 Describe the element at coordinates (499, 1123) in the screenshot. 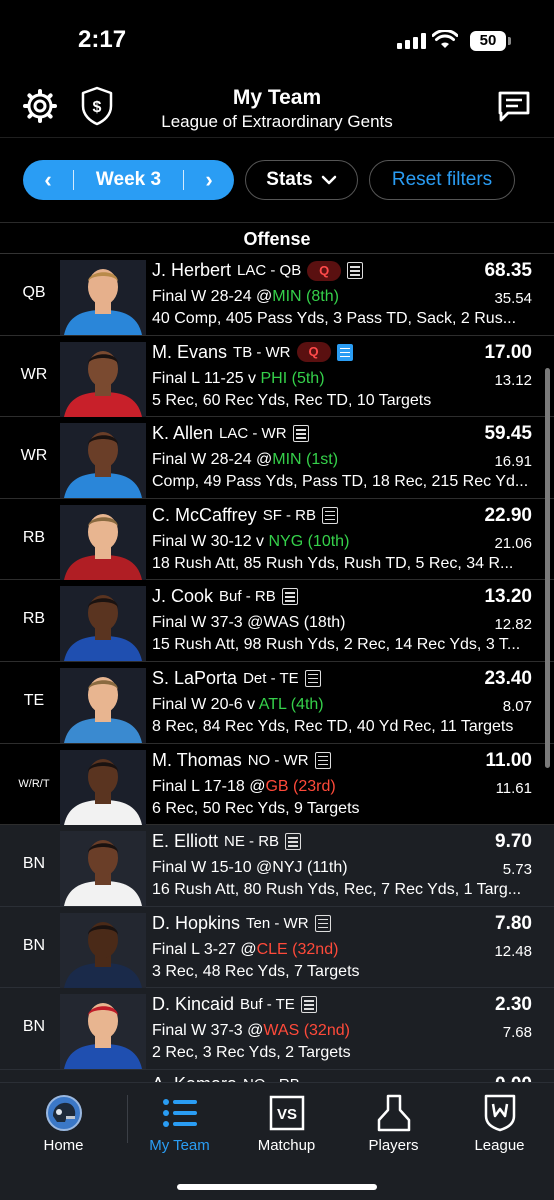

I see `tab-league: League` at that location.